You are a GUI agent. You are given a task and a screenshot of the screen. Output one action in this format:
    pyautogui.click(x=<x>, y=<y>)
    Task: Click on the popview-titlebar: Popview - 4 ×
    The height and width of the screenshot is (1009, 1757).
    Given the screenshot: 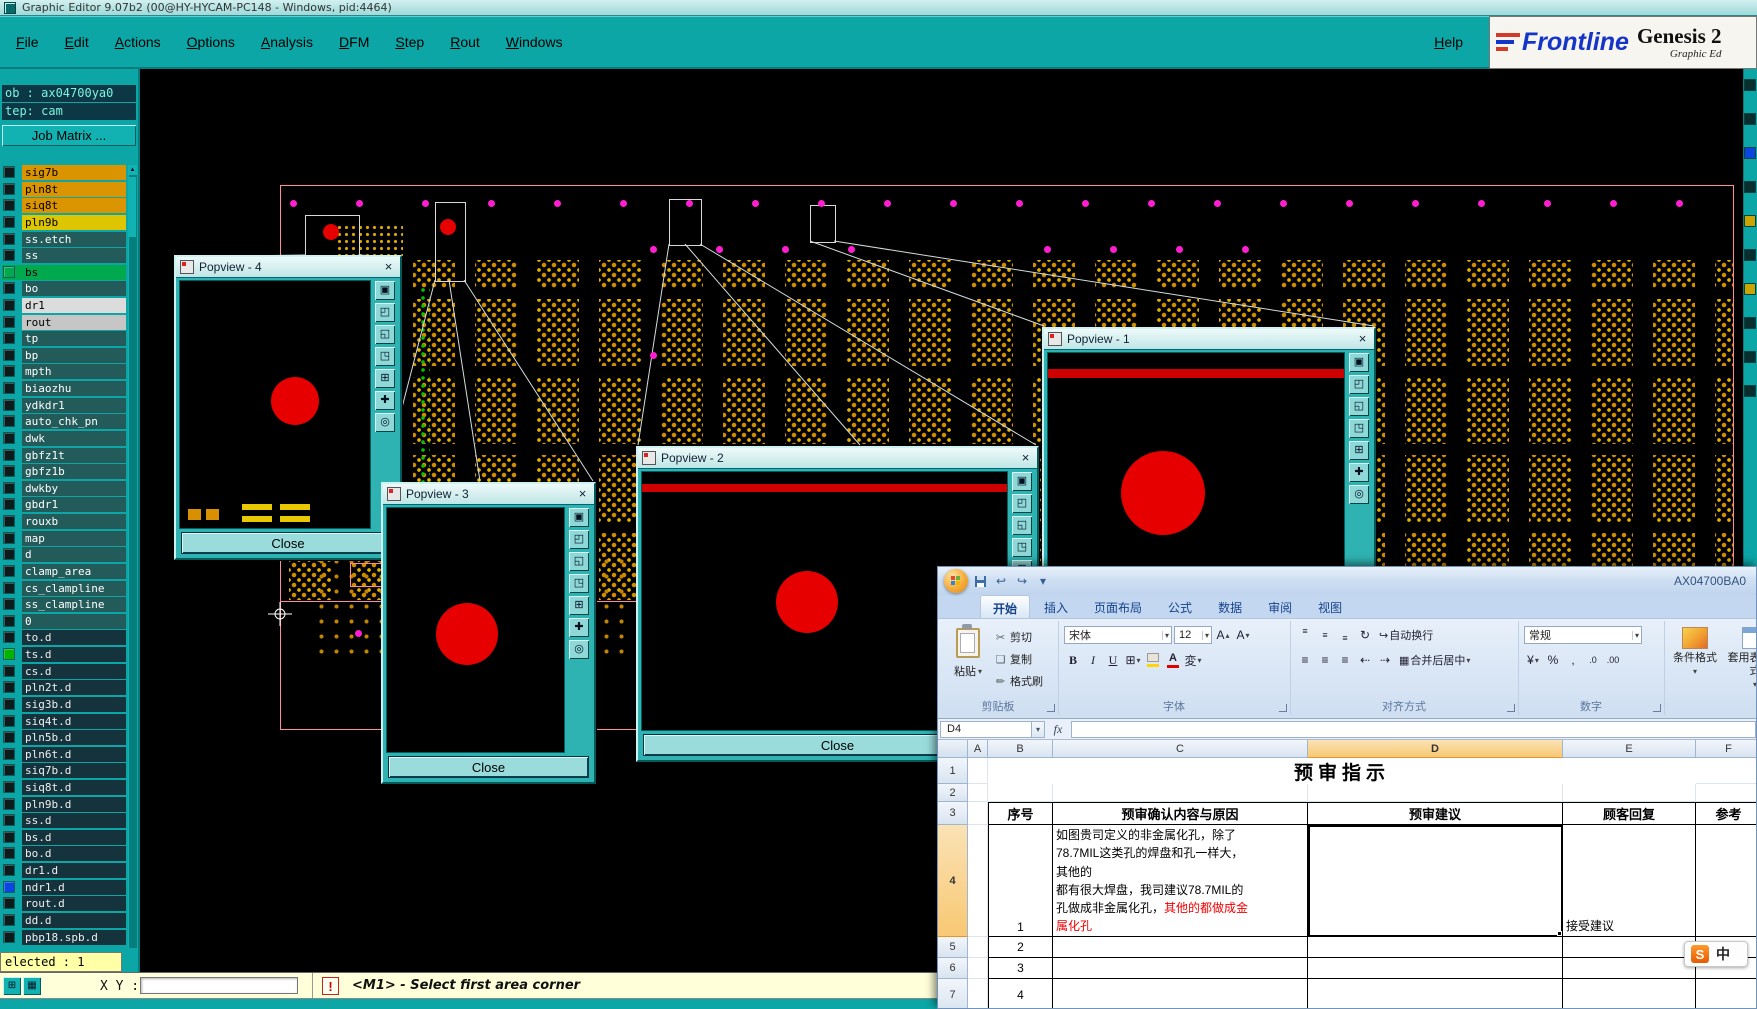 What is the action you would take?
    pyautogui.click(x=288, y=267)
    